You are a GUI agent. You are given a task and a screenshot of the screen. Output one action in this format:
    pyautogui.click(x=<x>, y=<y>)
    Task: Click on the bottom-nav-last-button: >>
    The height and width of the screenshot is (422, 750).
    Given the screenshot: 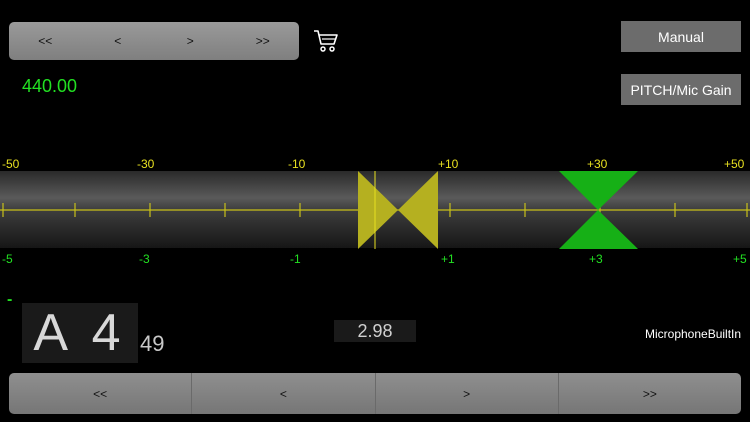 What is the action you would take?
    pyautogui.click(x=650, y=393)
    